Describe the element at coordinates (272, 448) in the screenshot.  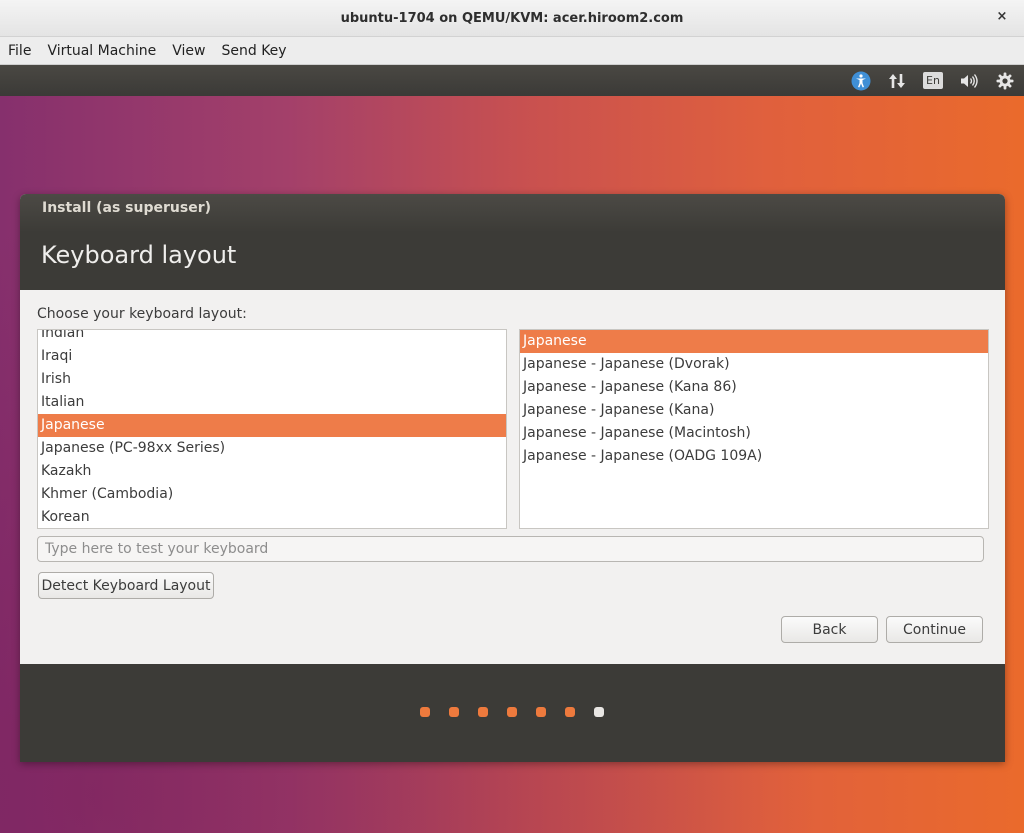
I see `layout-list-item: Japanese (PC-98xx Series)` at that location.